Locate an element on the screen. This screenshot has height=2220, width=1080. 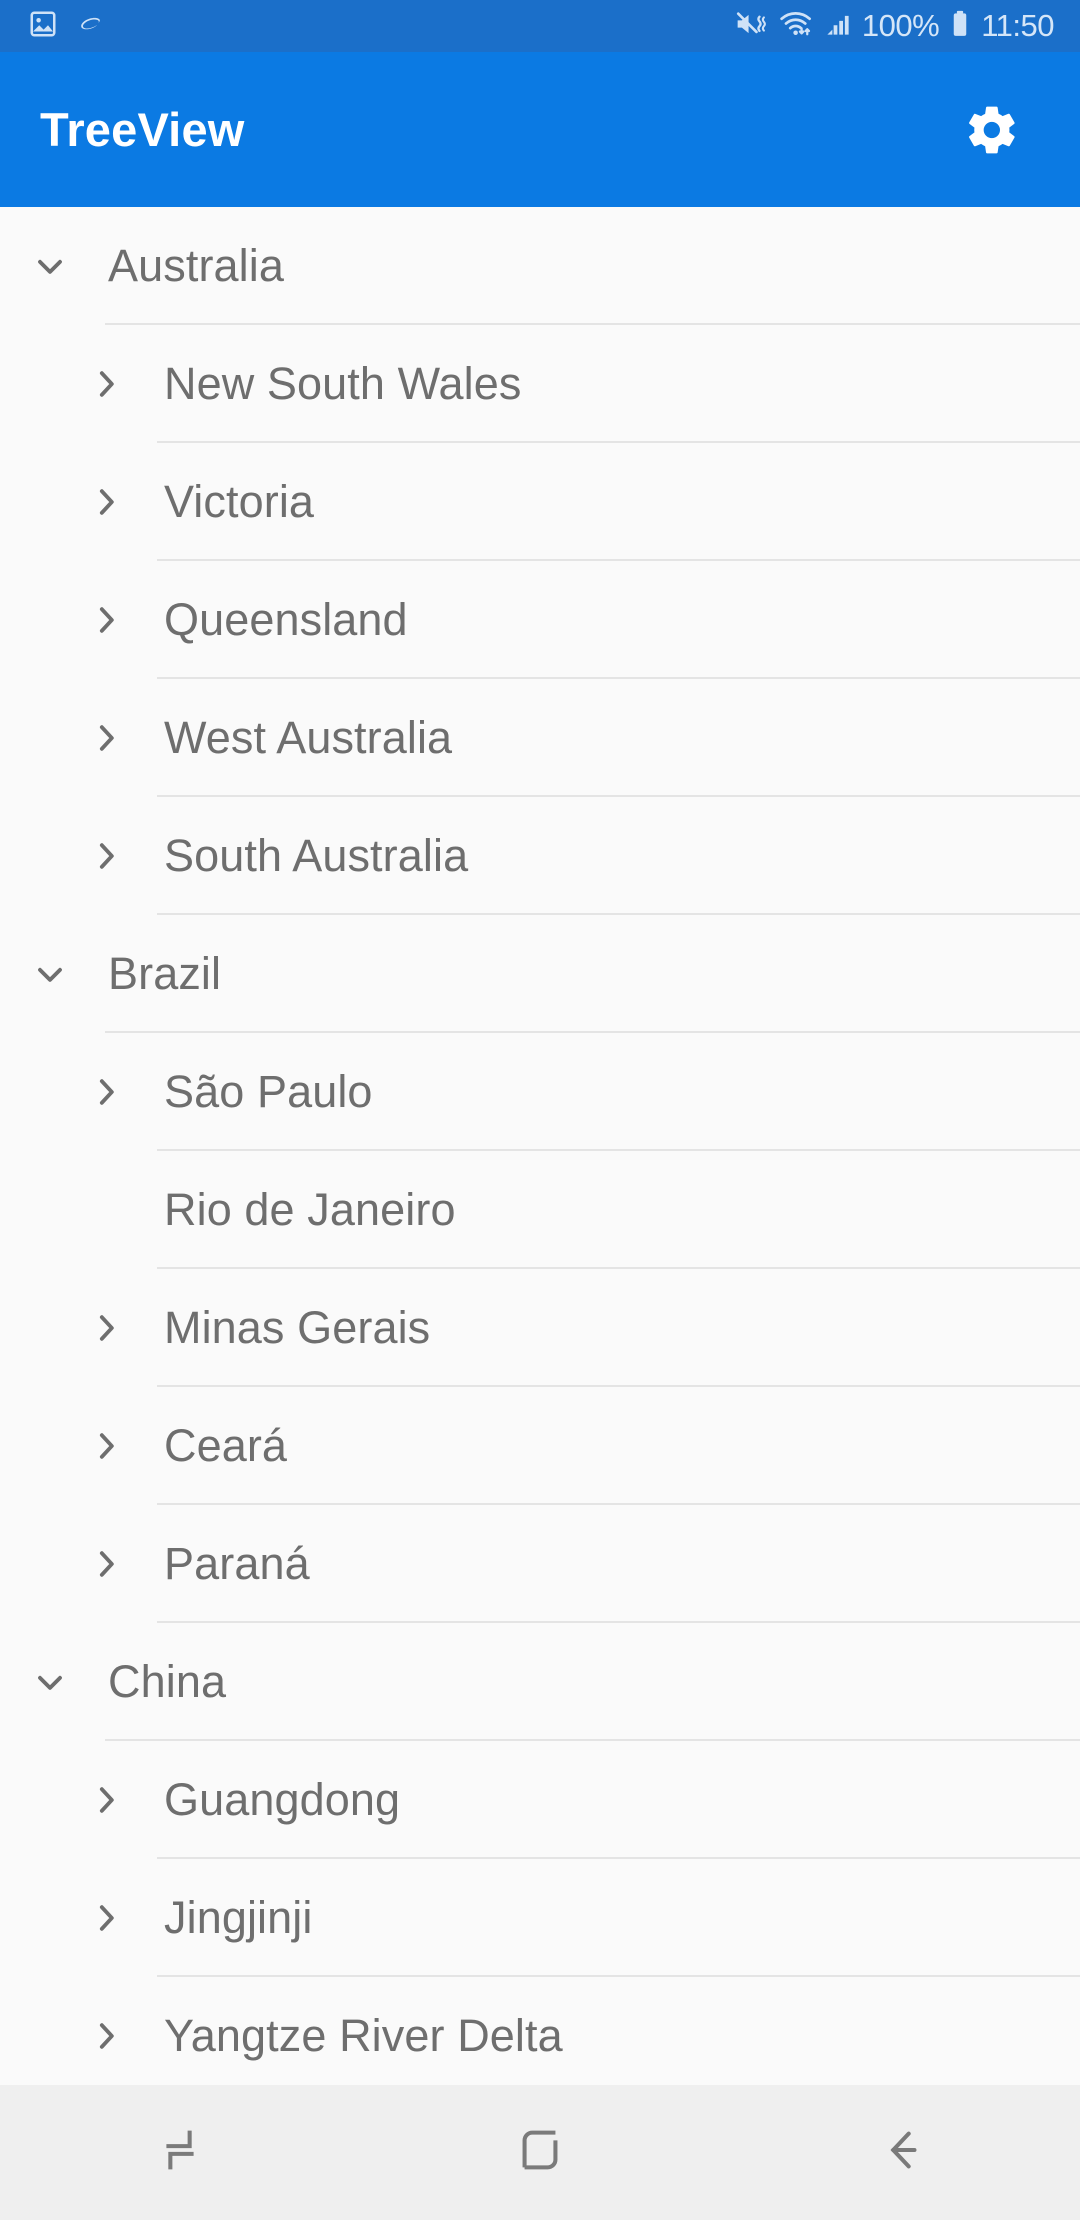
tree-row: Brazil is located at coordinates (540, 974).